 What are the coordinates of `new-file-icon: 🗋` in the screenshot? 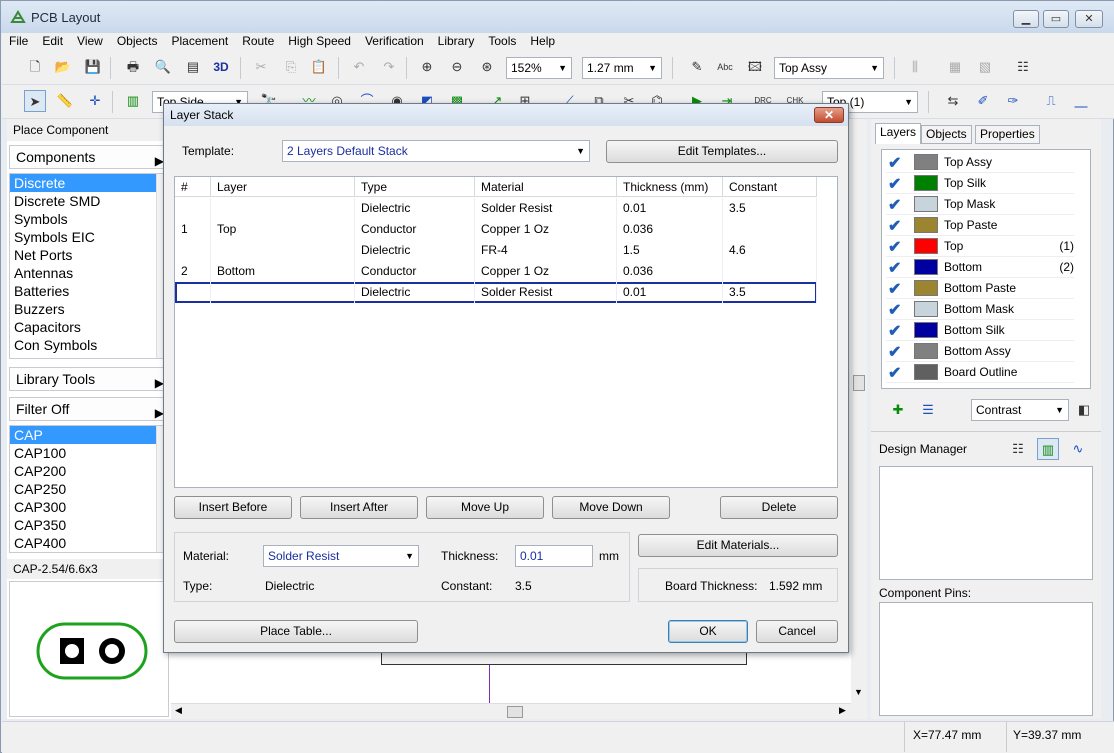 It's located at (35, 67).